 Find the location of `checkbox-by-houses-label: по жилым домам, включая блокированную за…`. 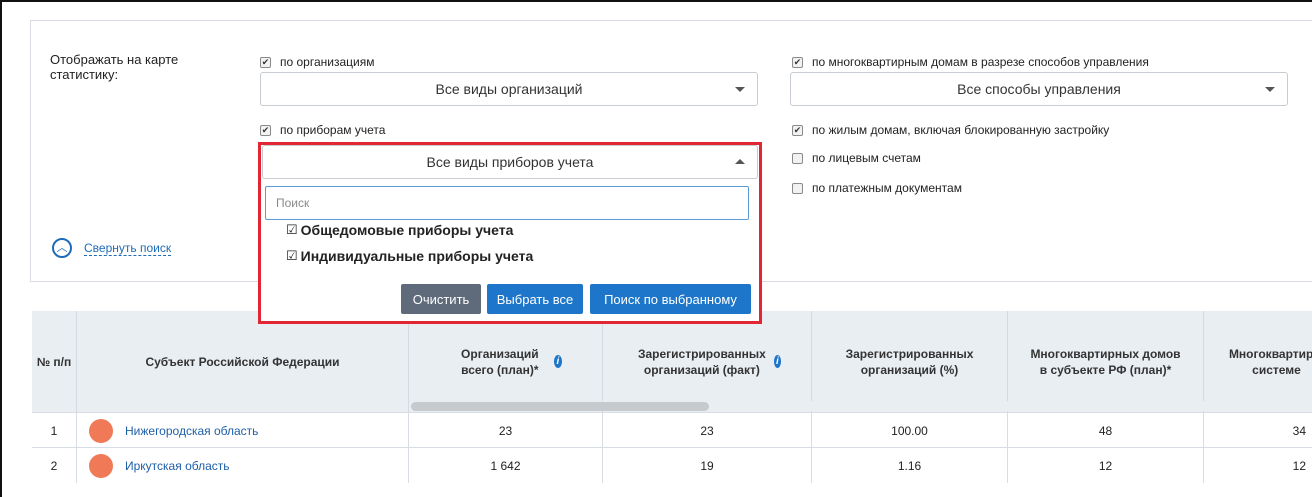

checkbox-by-houses-label: по жилым домам, включая блокированную за… is located at coordinates (961, 130).